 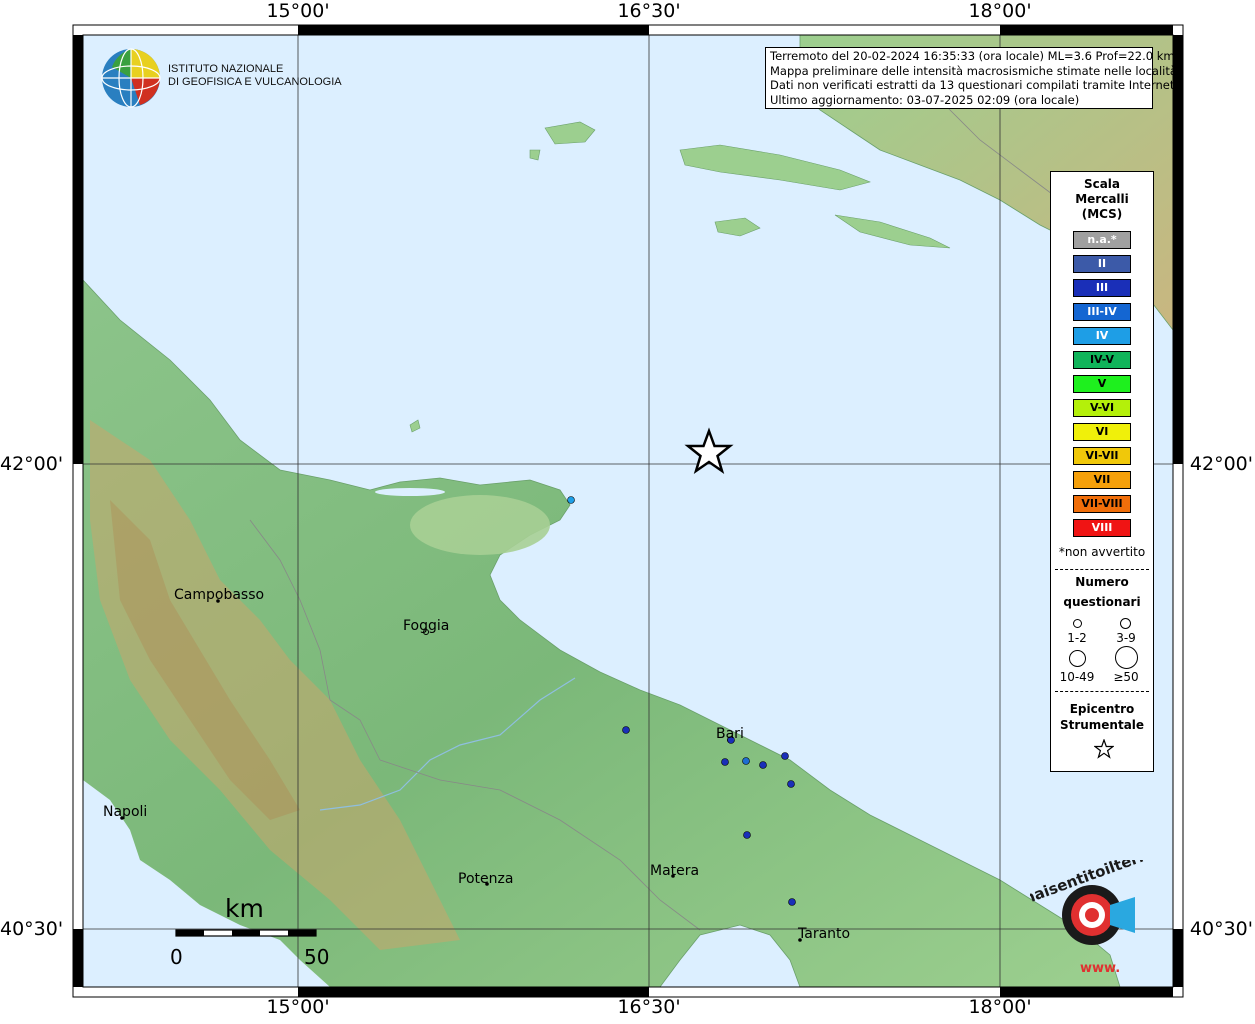 I want to click on legend-footnote: *non avvertito, so click(x=1102, y=552).